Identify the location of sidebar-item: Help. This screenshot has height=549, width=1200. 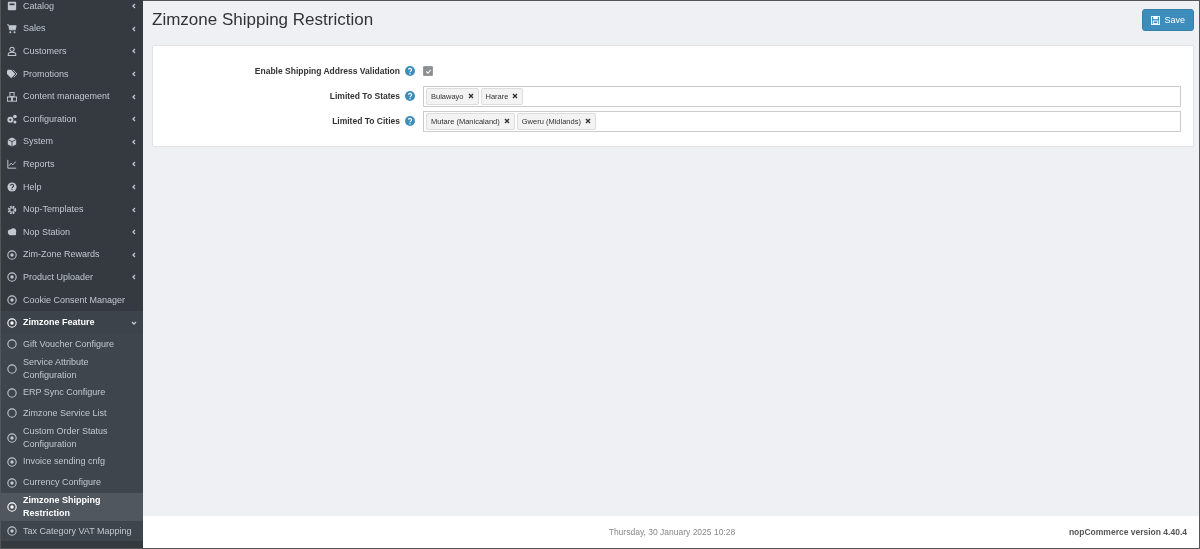
(72, 187).